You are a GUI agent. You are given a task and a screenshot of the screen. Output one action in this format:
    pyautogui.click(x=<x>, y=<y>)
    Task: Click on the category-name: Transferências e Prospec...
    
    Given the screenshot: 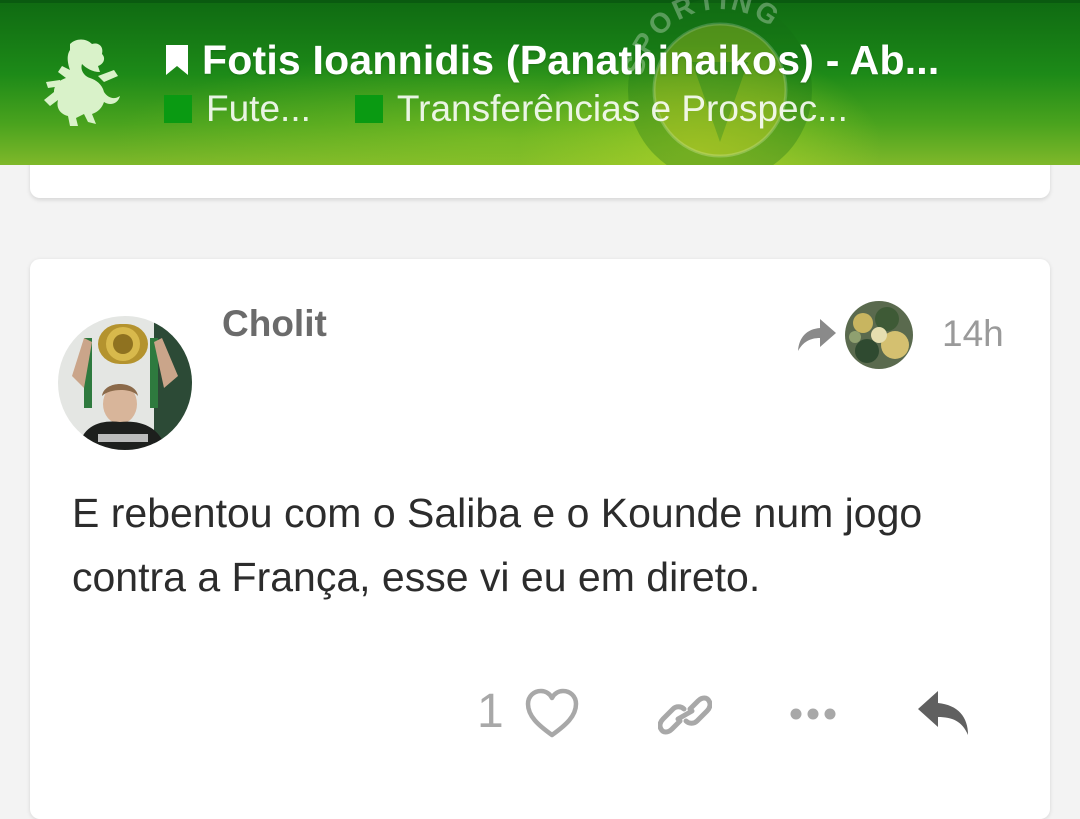 What is the action you would take?
    pyautogui.click(x=622, y=109)
    